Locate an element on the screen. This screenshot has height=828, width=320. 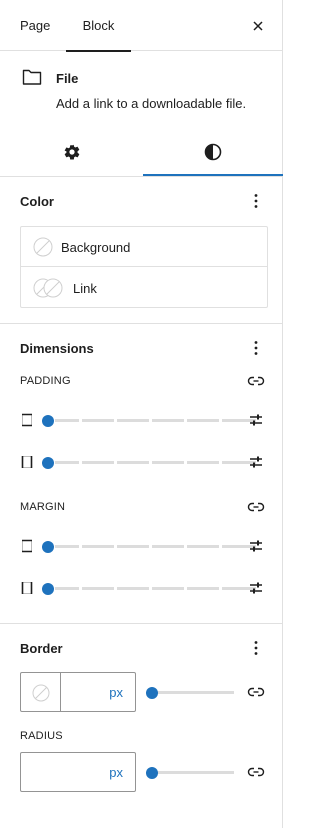
color-item-label: Link is located at coordinates (85, 288).